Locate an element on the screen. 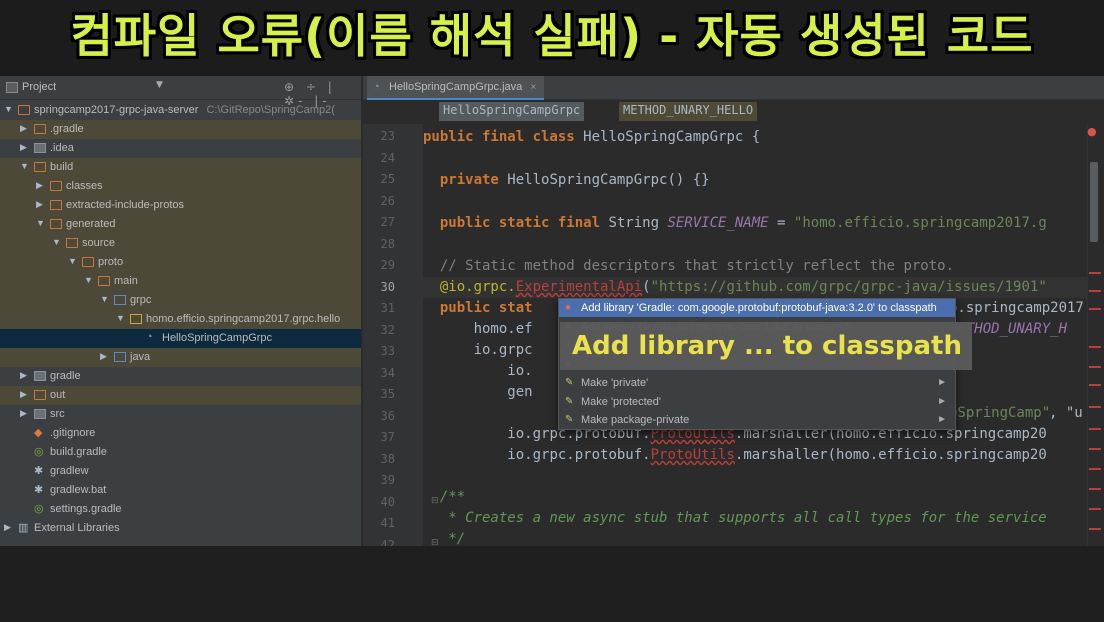 The width and height of the screenshot is (1104, 622). tree-item: ▶ gradle is located at coordinates (180, 376).